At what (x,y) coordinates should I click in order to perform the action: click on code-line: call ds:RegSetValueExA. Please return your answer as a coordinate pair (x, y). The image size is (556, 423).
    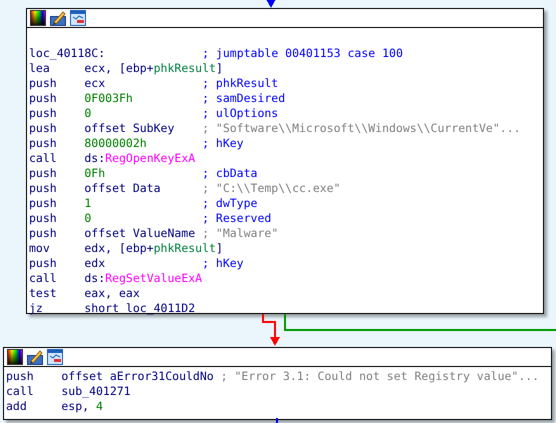
    Looking at the image, I should click on (116, 278).